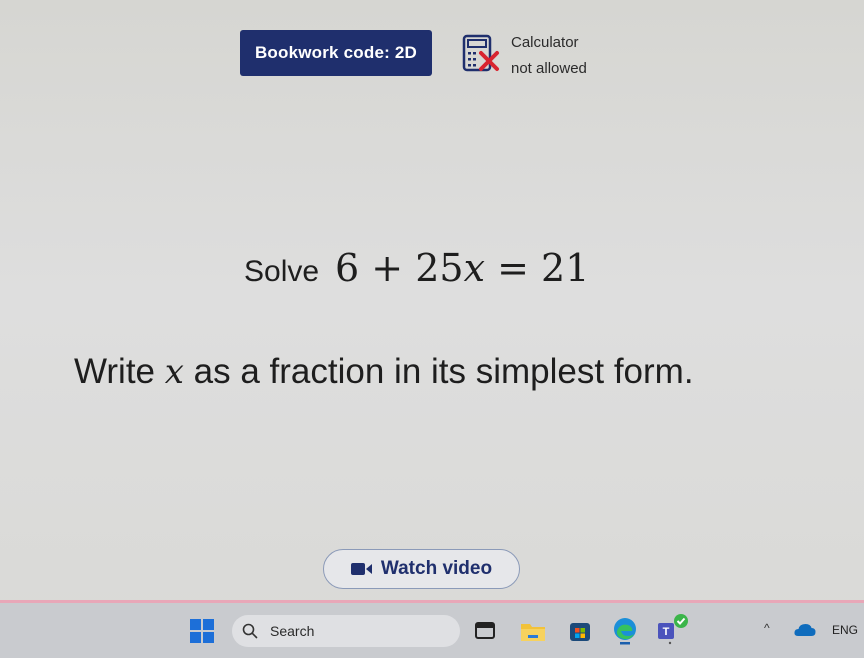 The height and width of the screenshot is (658, 864). Describe the element at coordinates (549, 56) in the screenshot. I see `calculator-status: Calculator not allowed` at that location.